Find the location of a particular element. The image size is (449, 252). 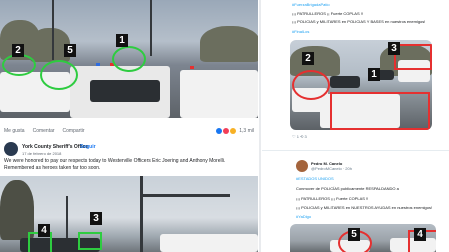

reaction-count: 1,3 mil is located at coordinates (235, 131).